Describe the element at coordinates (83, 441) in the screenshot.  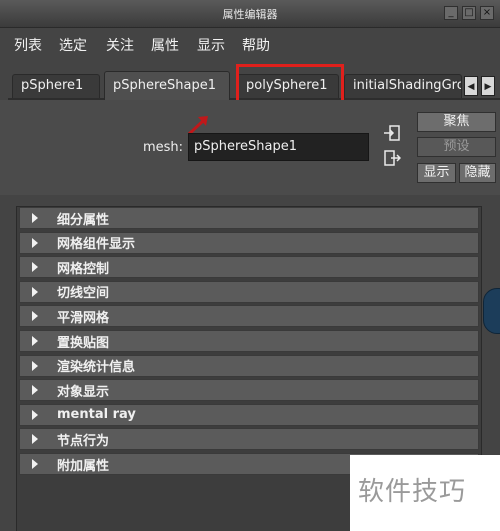
I see `section-label: 节点行为` at that location.